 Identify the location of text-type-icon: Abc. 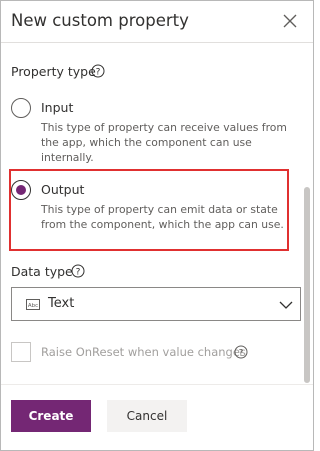
(33, 304).